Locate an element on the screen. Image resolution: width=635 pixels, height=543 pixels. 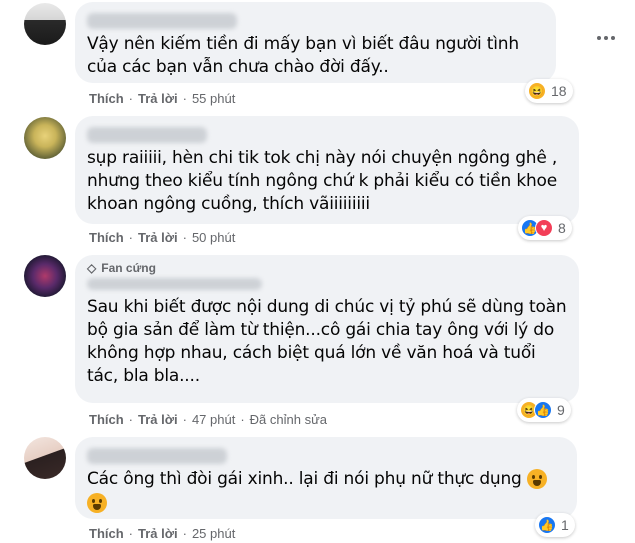
comment-actions: Thích · Trả lời · 47 phút · Đã chỉnh sửa is located at coordinates (208, 419).